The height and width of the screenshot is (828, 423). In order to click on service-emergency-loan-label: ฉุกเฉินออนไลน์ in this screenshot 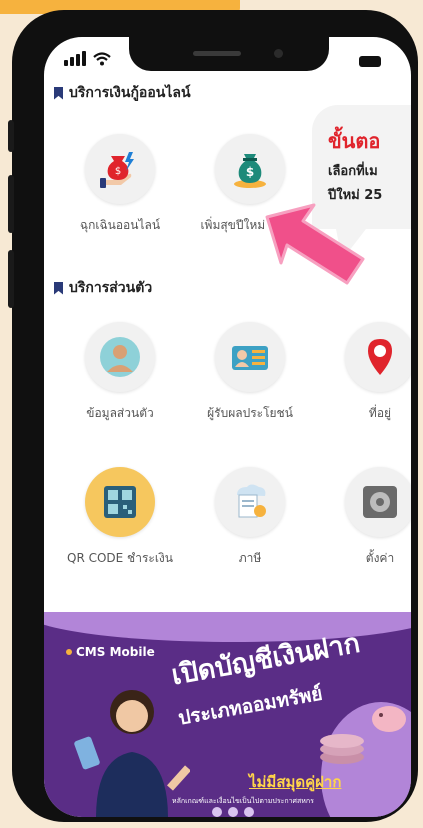, I will do `click(120, 225)`.